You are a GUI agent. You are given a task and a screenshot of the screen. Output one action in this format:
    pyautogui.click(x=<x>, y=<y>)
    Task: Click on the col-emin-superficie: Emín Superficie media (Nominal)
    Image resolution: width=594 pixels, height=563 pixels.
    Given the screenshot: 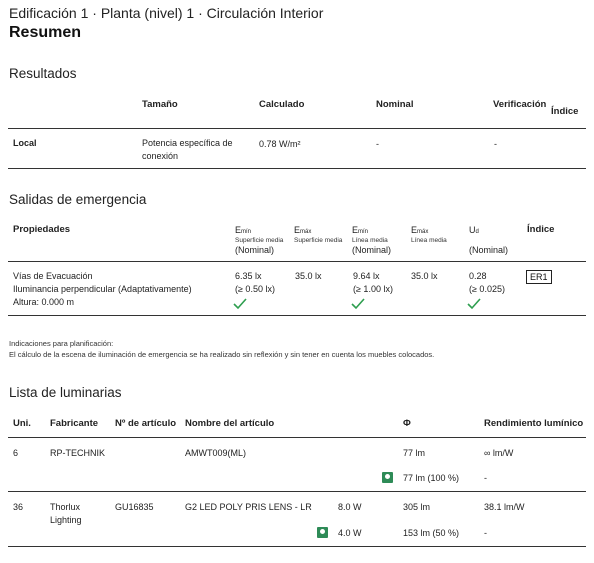 What is the action you would take?
    pyautogui.click(x=259, y=240)
    